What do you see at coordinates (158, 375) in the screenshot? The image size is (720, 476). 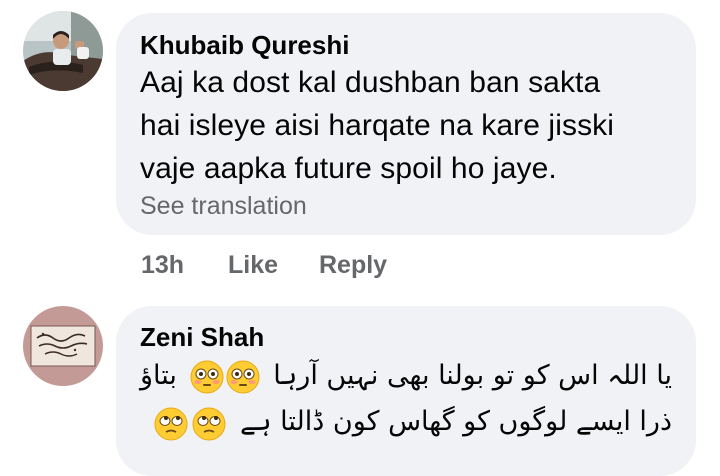 I see `comment-text-word: بتاؤ` at bounding box center [158, 375].